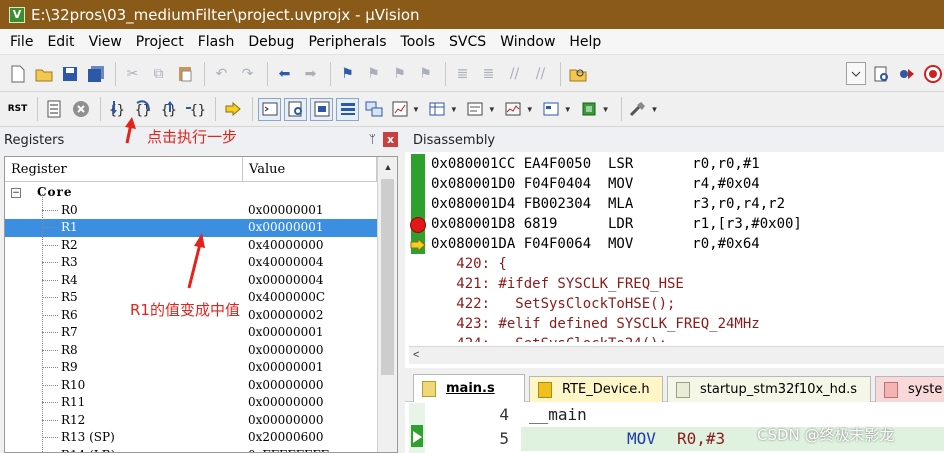  Describe the element at coordinates (285, 263) in the screenshot. I see `register-value: 0x40000004` at that location.